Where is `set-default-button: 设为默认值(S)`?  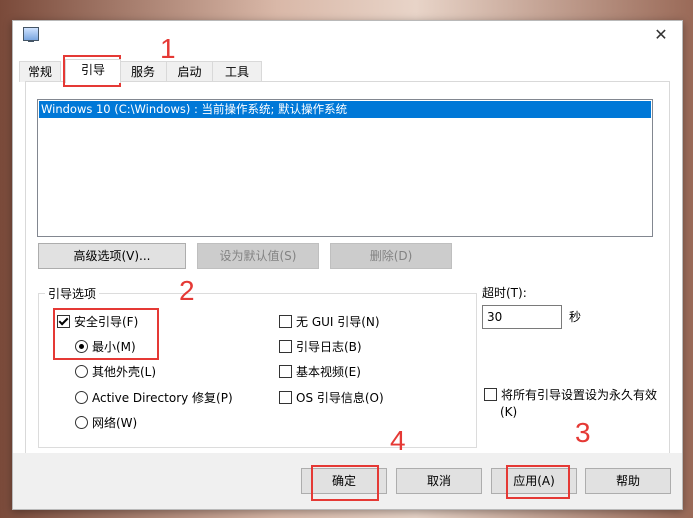 set-default-button: 设为默认值(S) is located at coordinates (258, 256).